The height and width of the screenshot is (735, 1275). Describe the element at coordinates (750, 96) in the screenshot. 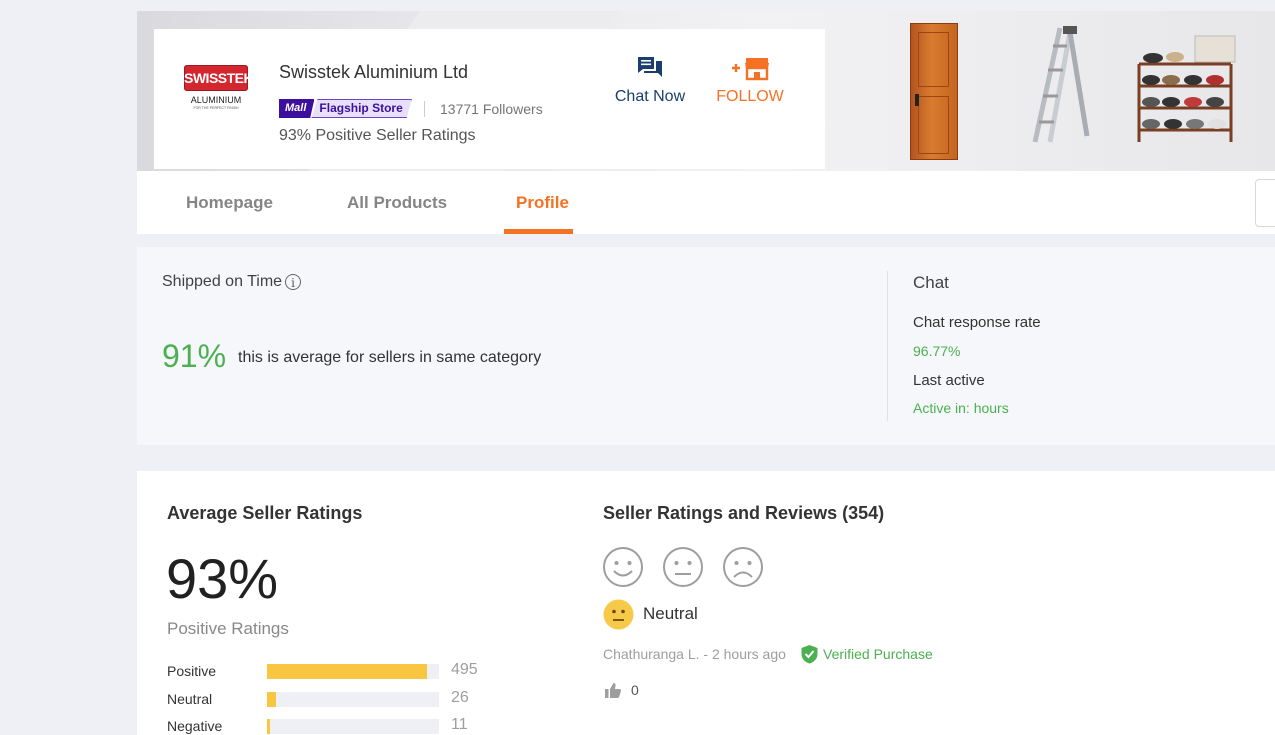

I see `follow-label: FOLLOW` at that location.